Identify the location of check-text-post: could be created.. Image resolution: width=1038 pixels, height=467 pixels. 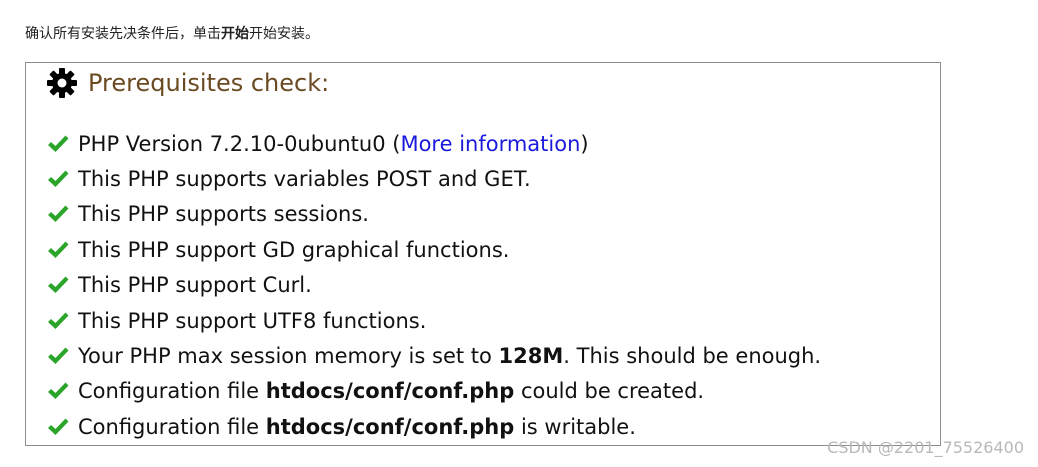
(609, 391).